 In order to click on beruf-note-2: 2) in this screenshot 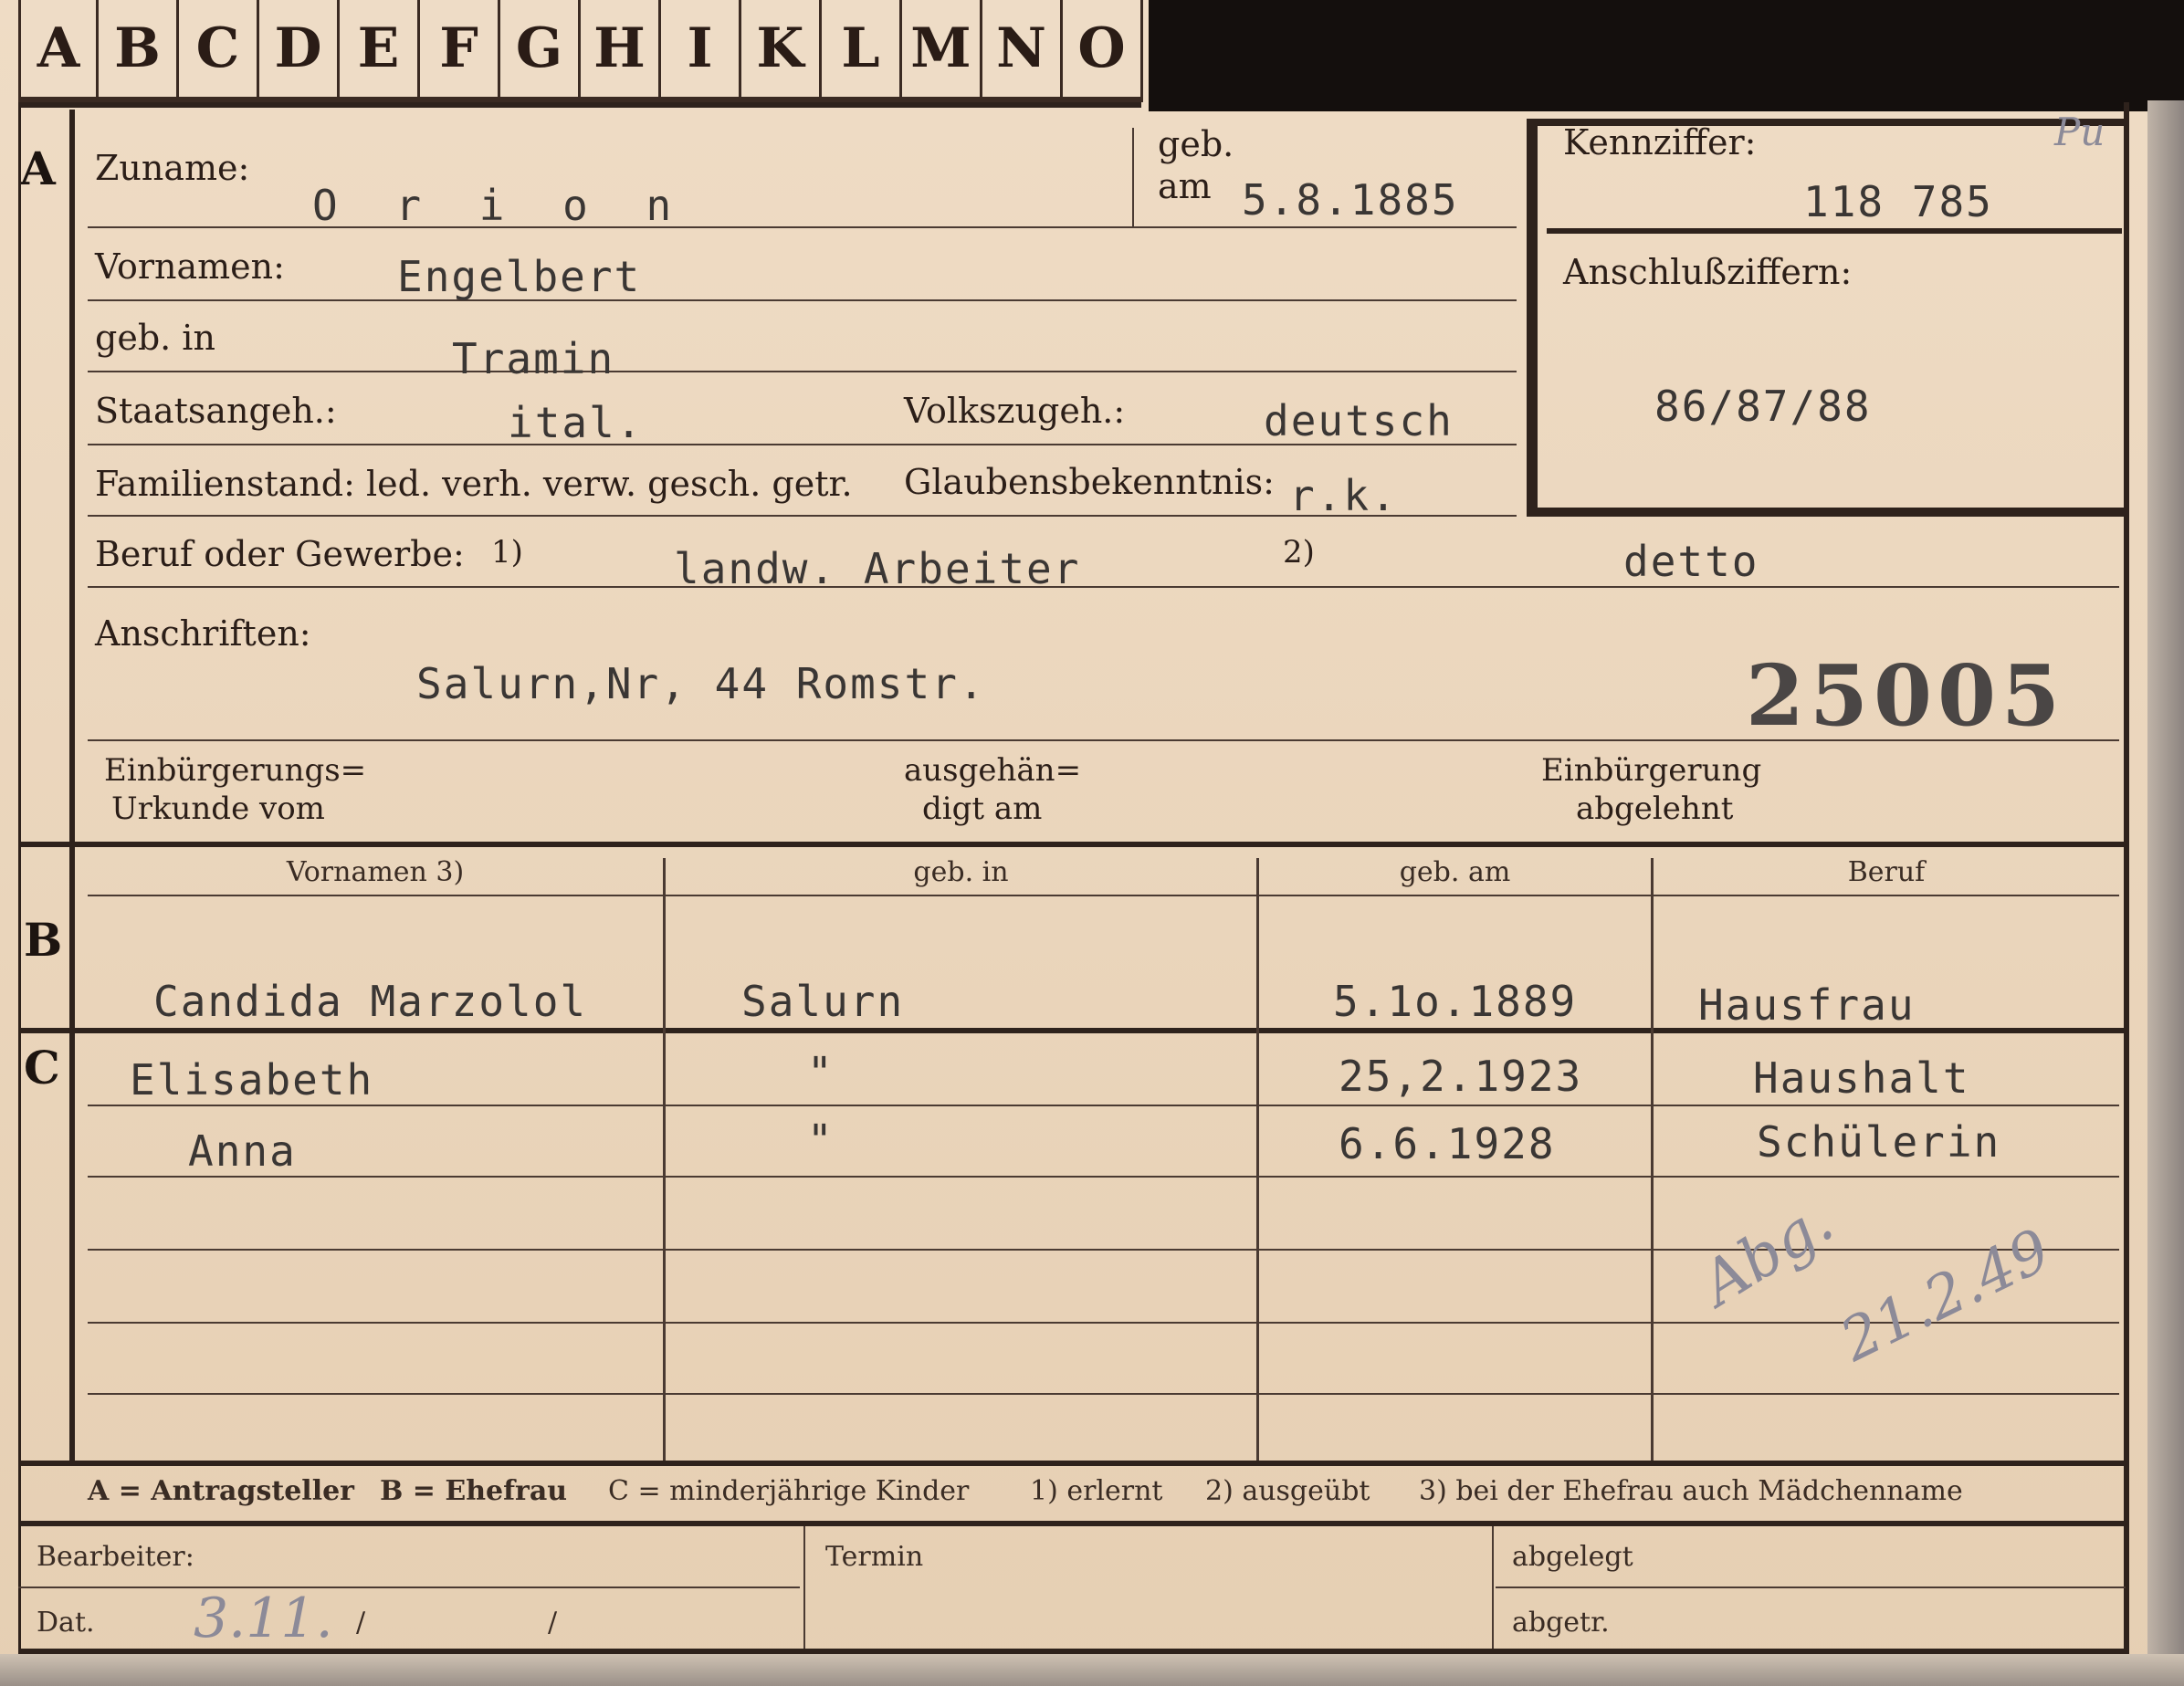, I will do `click(1299, 552)`.